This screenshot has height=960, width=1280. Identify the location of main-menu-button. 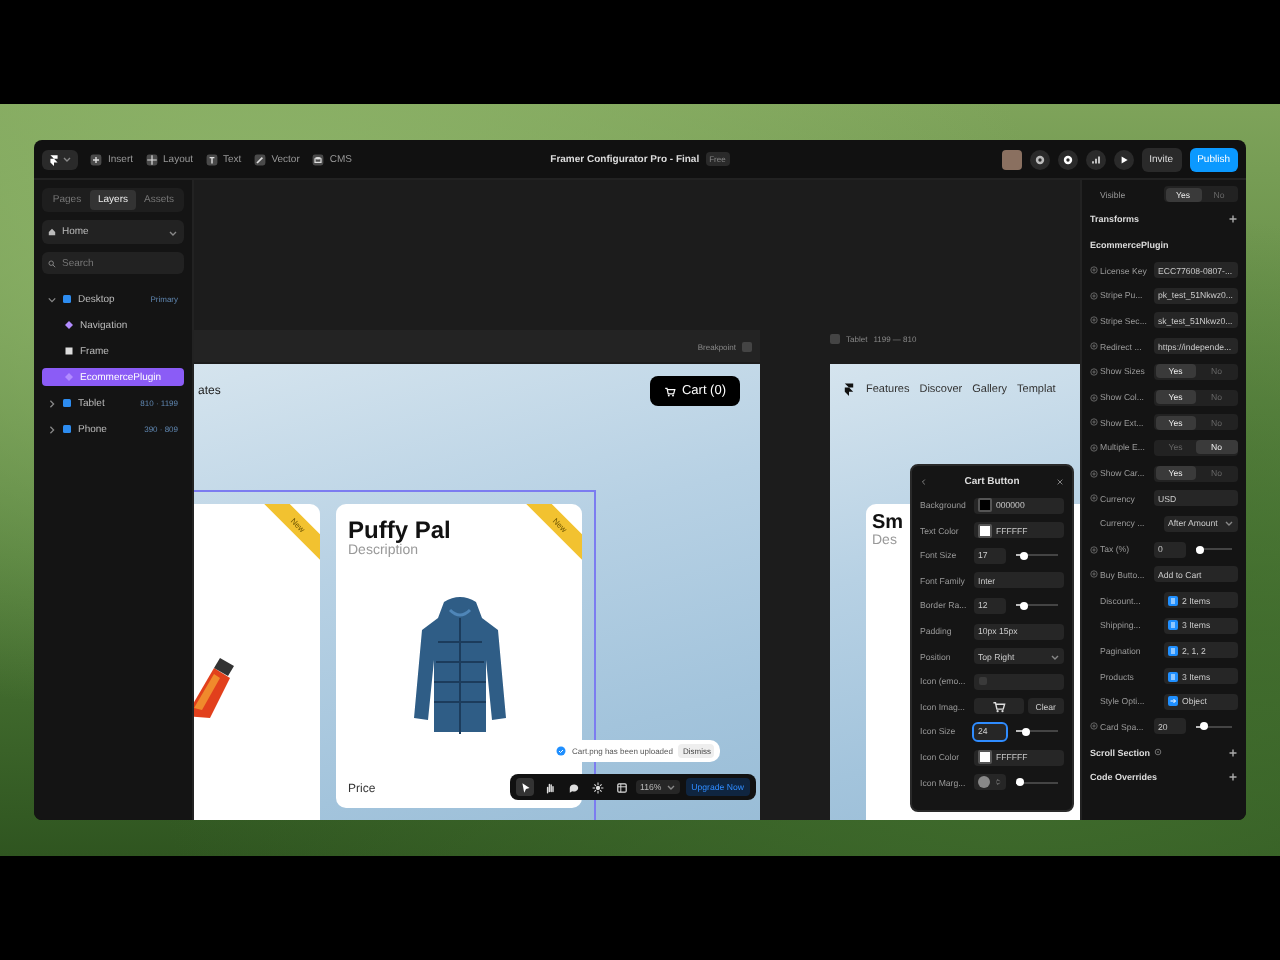
(60, 159).